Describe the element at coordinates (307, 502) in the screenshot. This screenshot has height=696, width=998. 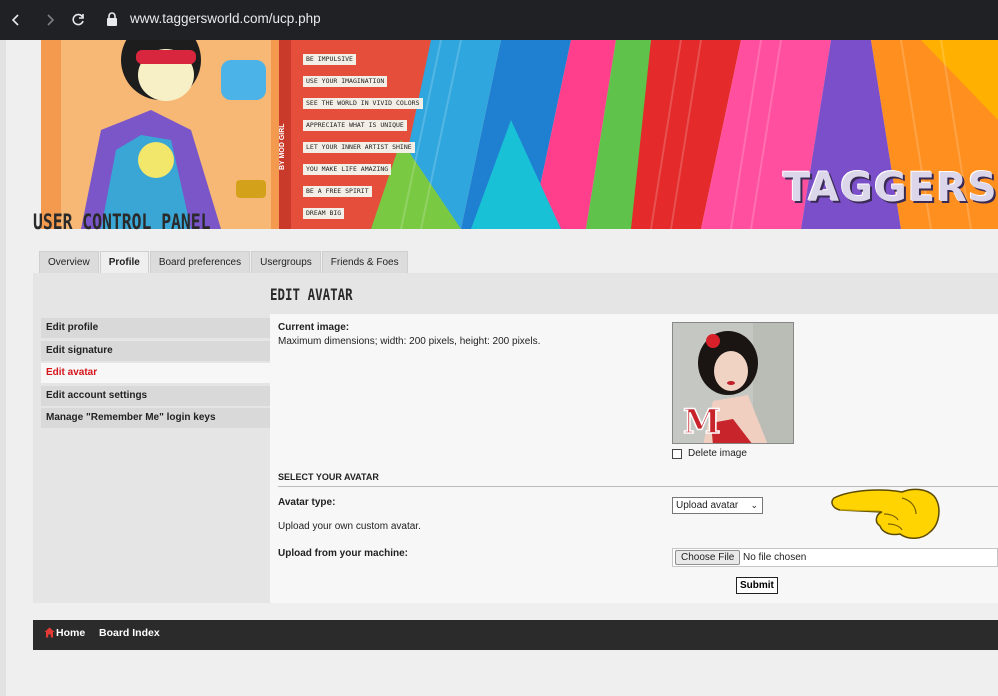
I see `avatar-type-label: Avatar type:` at that location.